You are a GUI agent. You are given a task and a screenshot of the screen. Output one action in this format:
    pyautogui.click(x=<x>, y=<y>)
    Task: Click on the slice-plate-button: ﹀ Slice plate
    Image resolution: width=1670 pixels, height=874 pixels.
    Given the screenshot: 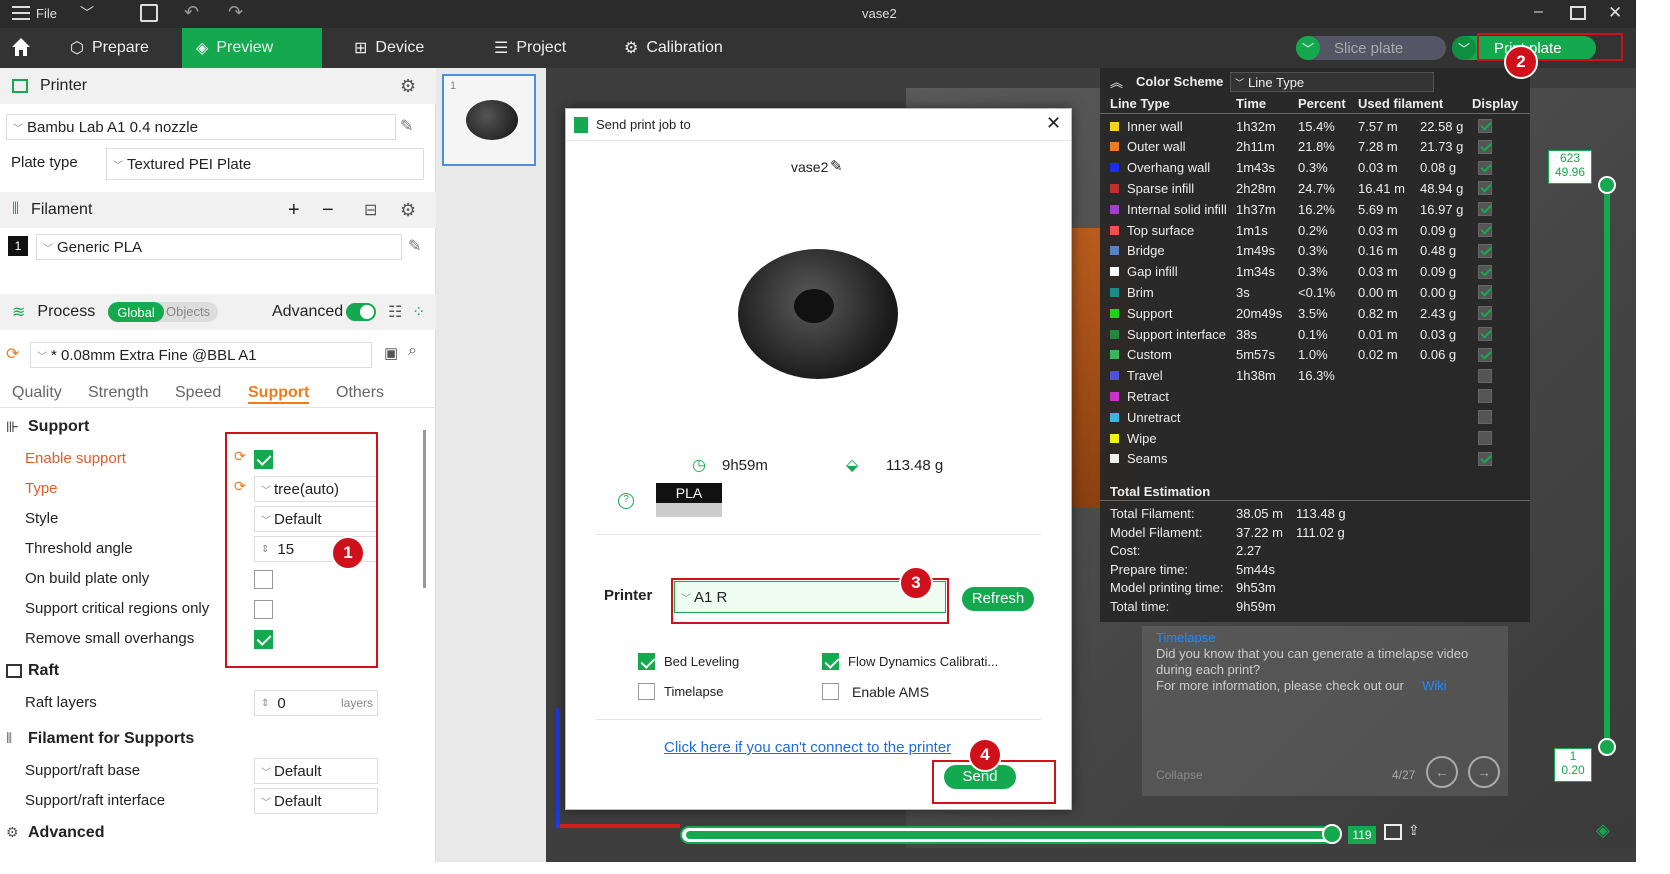 What is the action you would take?
    pyautogui.click(x=1371, y=48)
    